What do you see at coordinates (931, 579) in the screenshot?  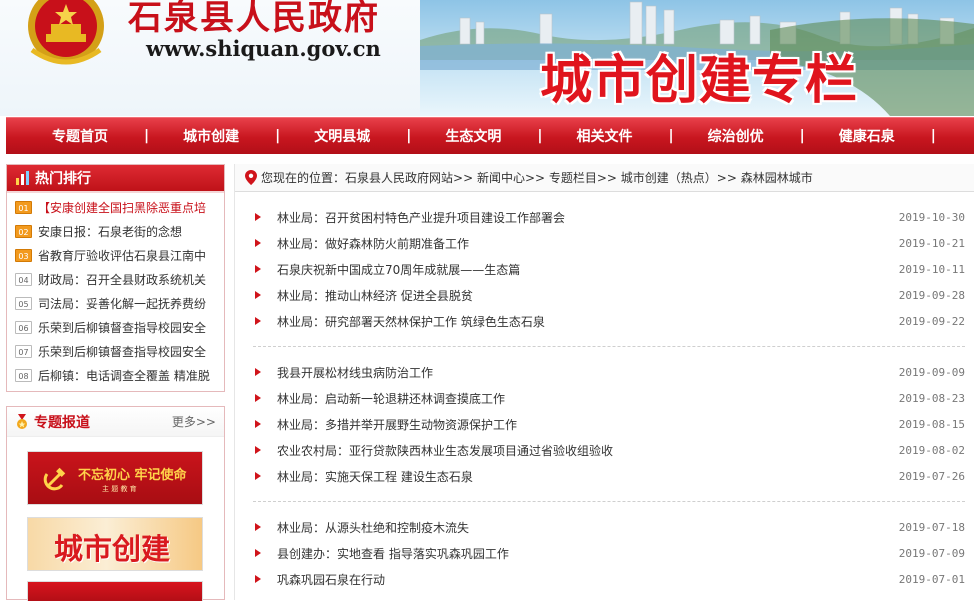 I see `news-date: 2019-07-01` at bounding box center [931, 579].